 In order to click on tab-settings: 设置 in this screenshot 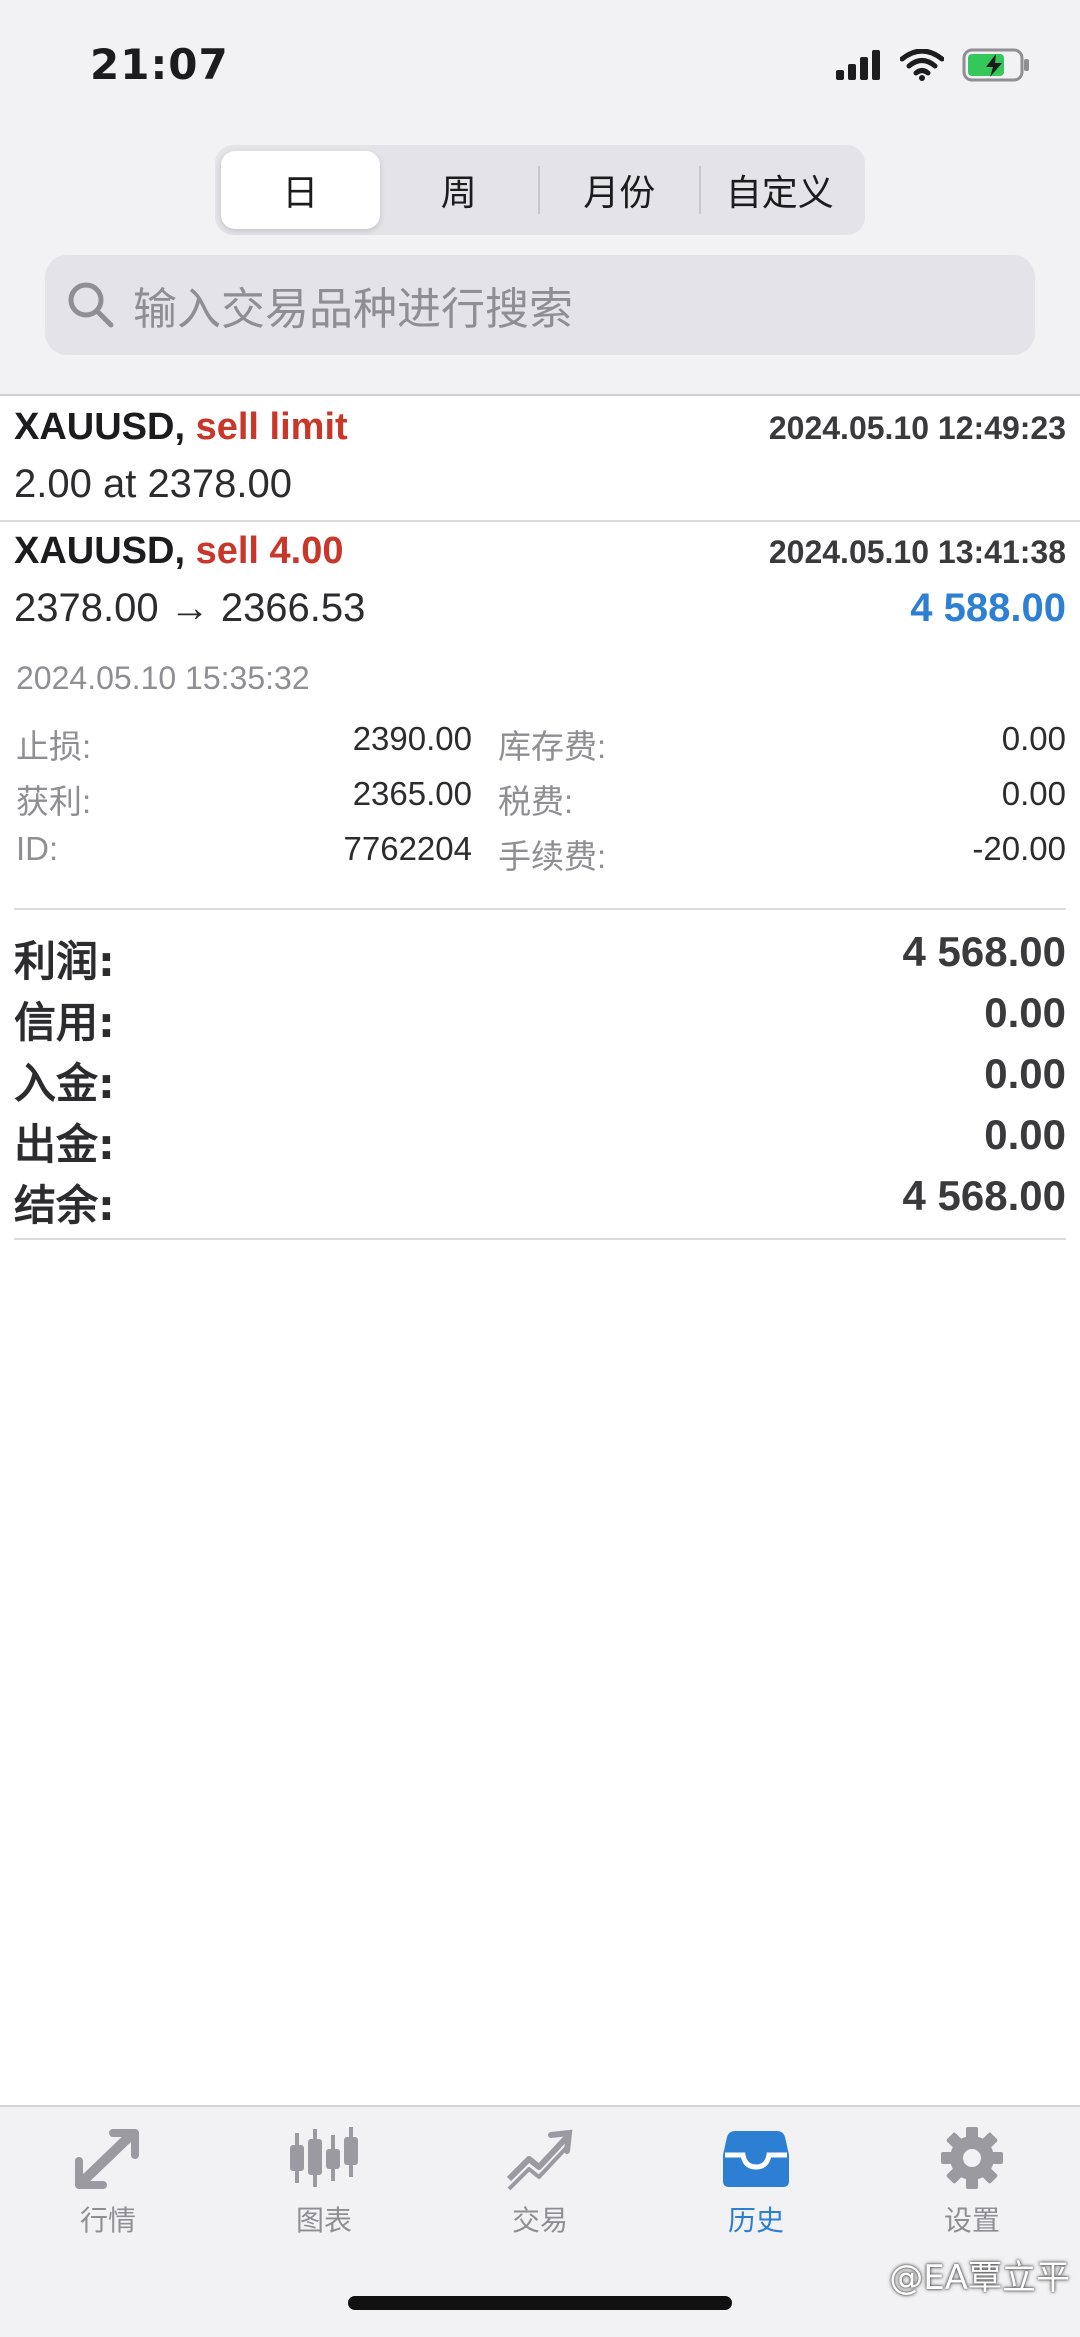, I will do `click(972, 2182)`.